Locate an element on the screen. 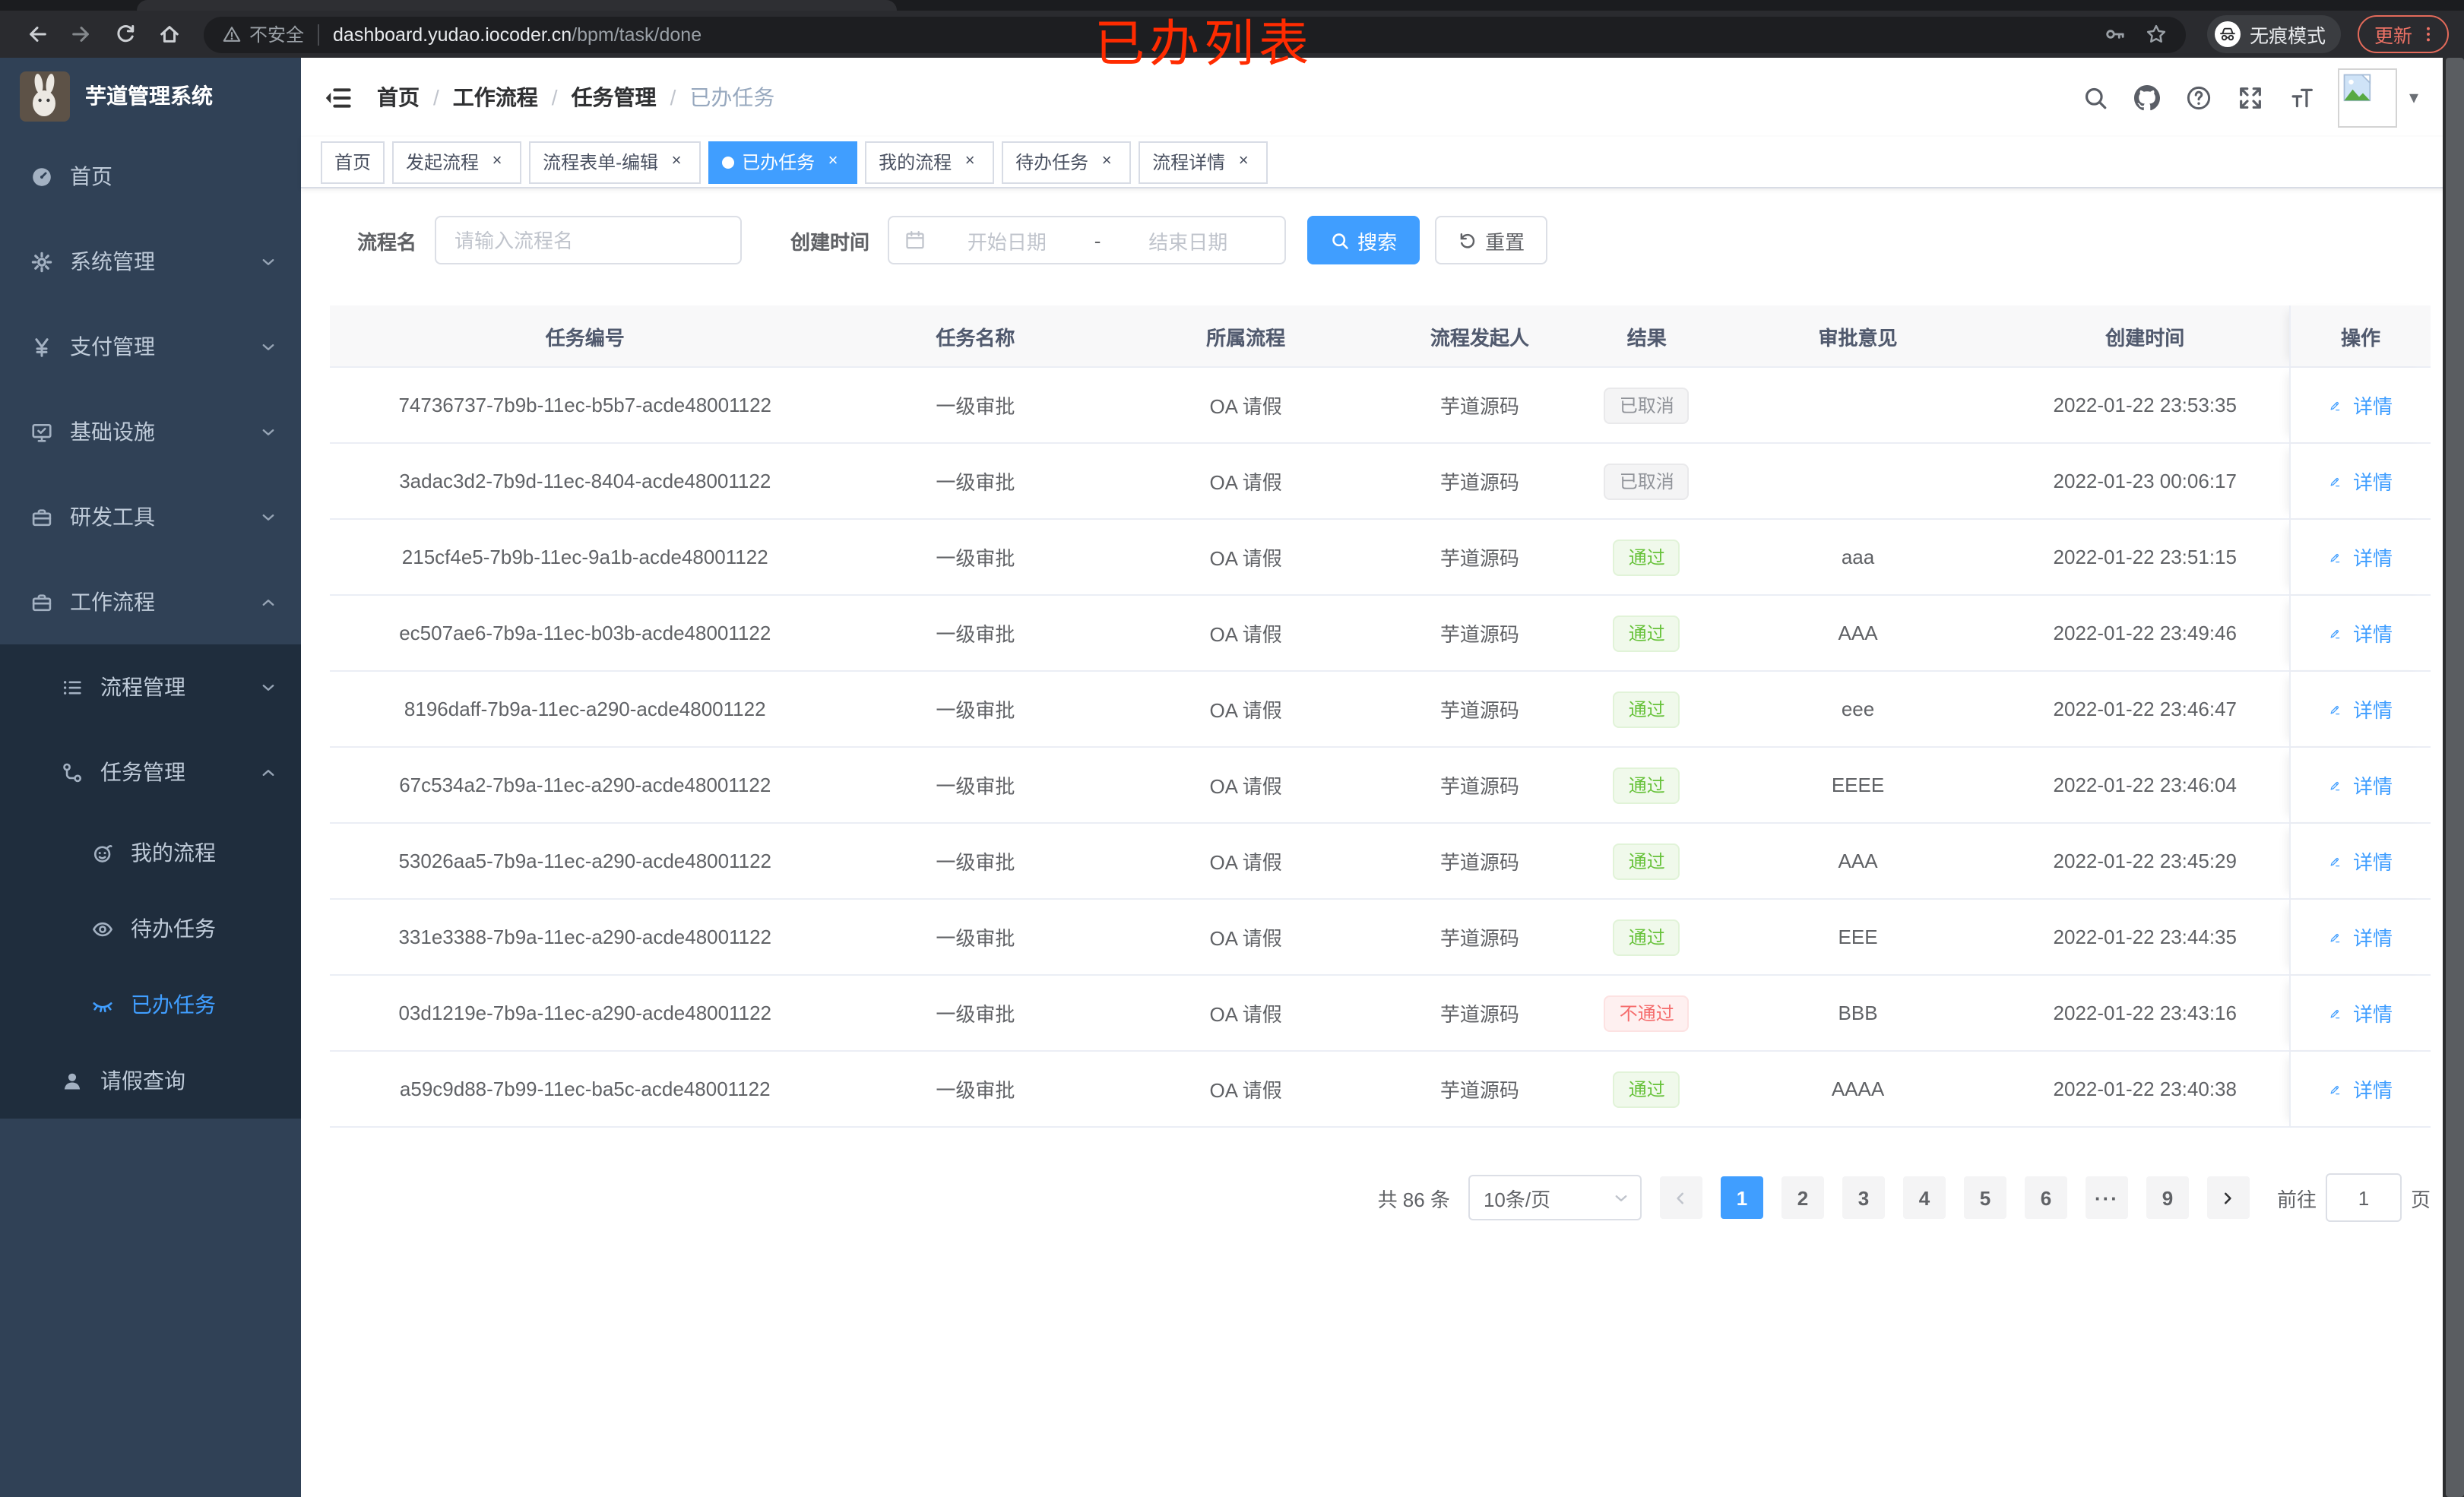 This screenshot has height=1497, width=2464. sidebar-item-process-mgmt: 流程管理 is located at coordinates (150, 687).